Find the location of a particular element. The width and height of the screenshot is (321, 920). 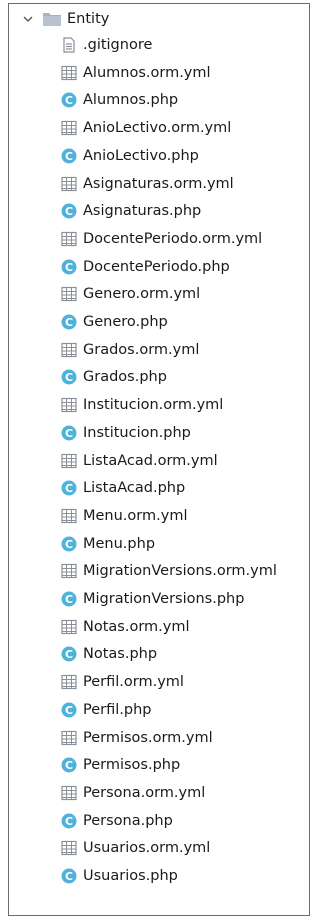

file-item: DocentePeriodo.orm.yml is located at coordinates (161, 239).